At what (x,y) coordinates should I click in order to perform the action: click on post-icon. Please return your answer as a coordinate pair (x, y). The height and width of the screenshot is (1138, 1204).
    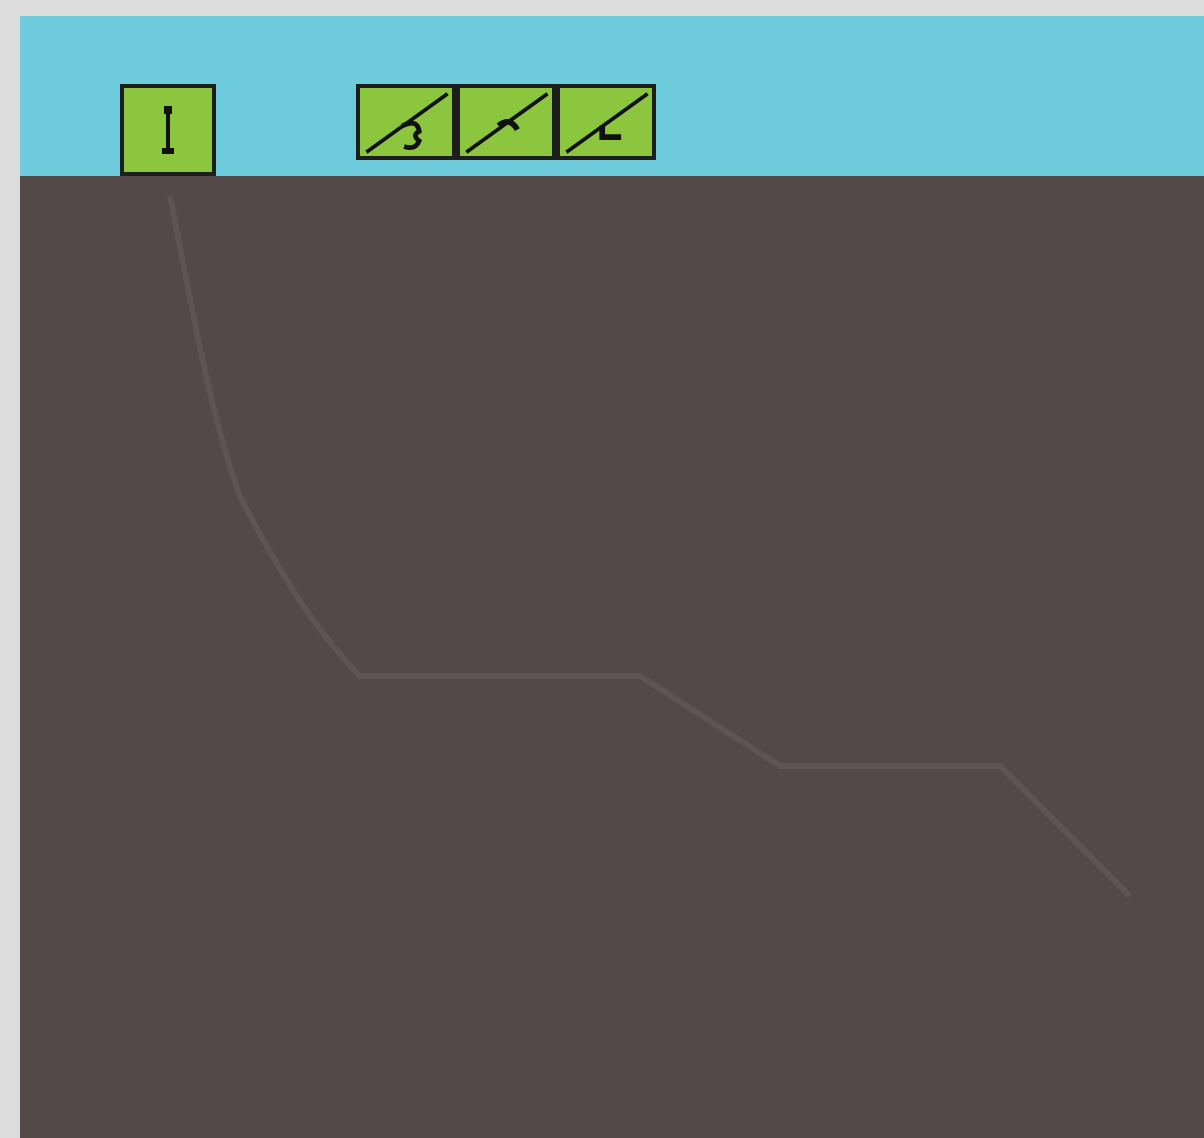
    Looking at the image, I should click on (168, 130).